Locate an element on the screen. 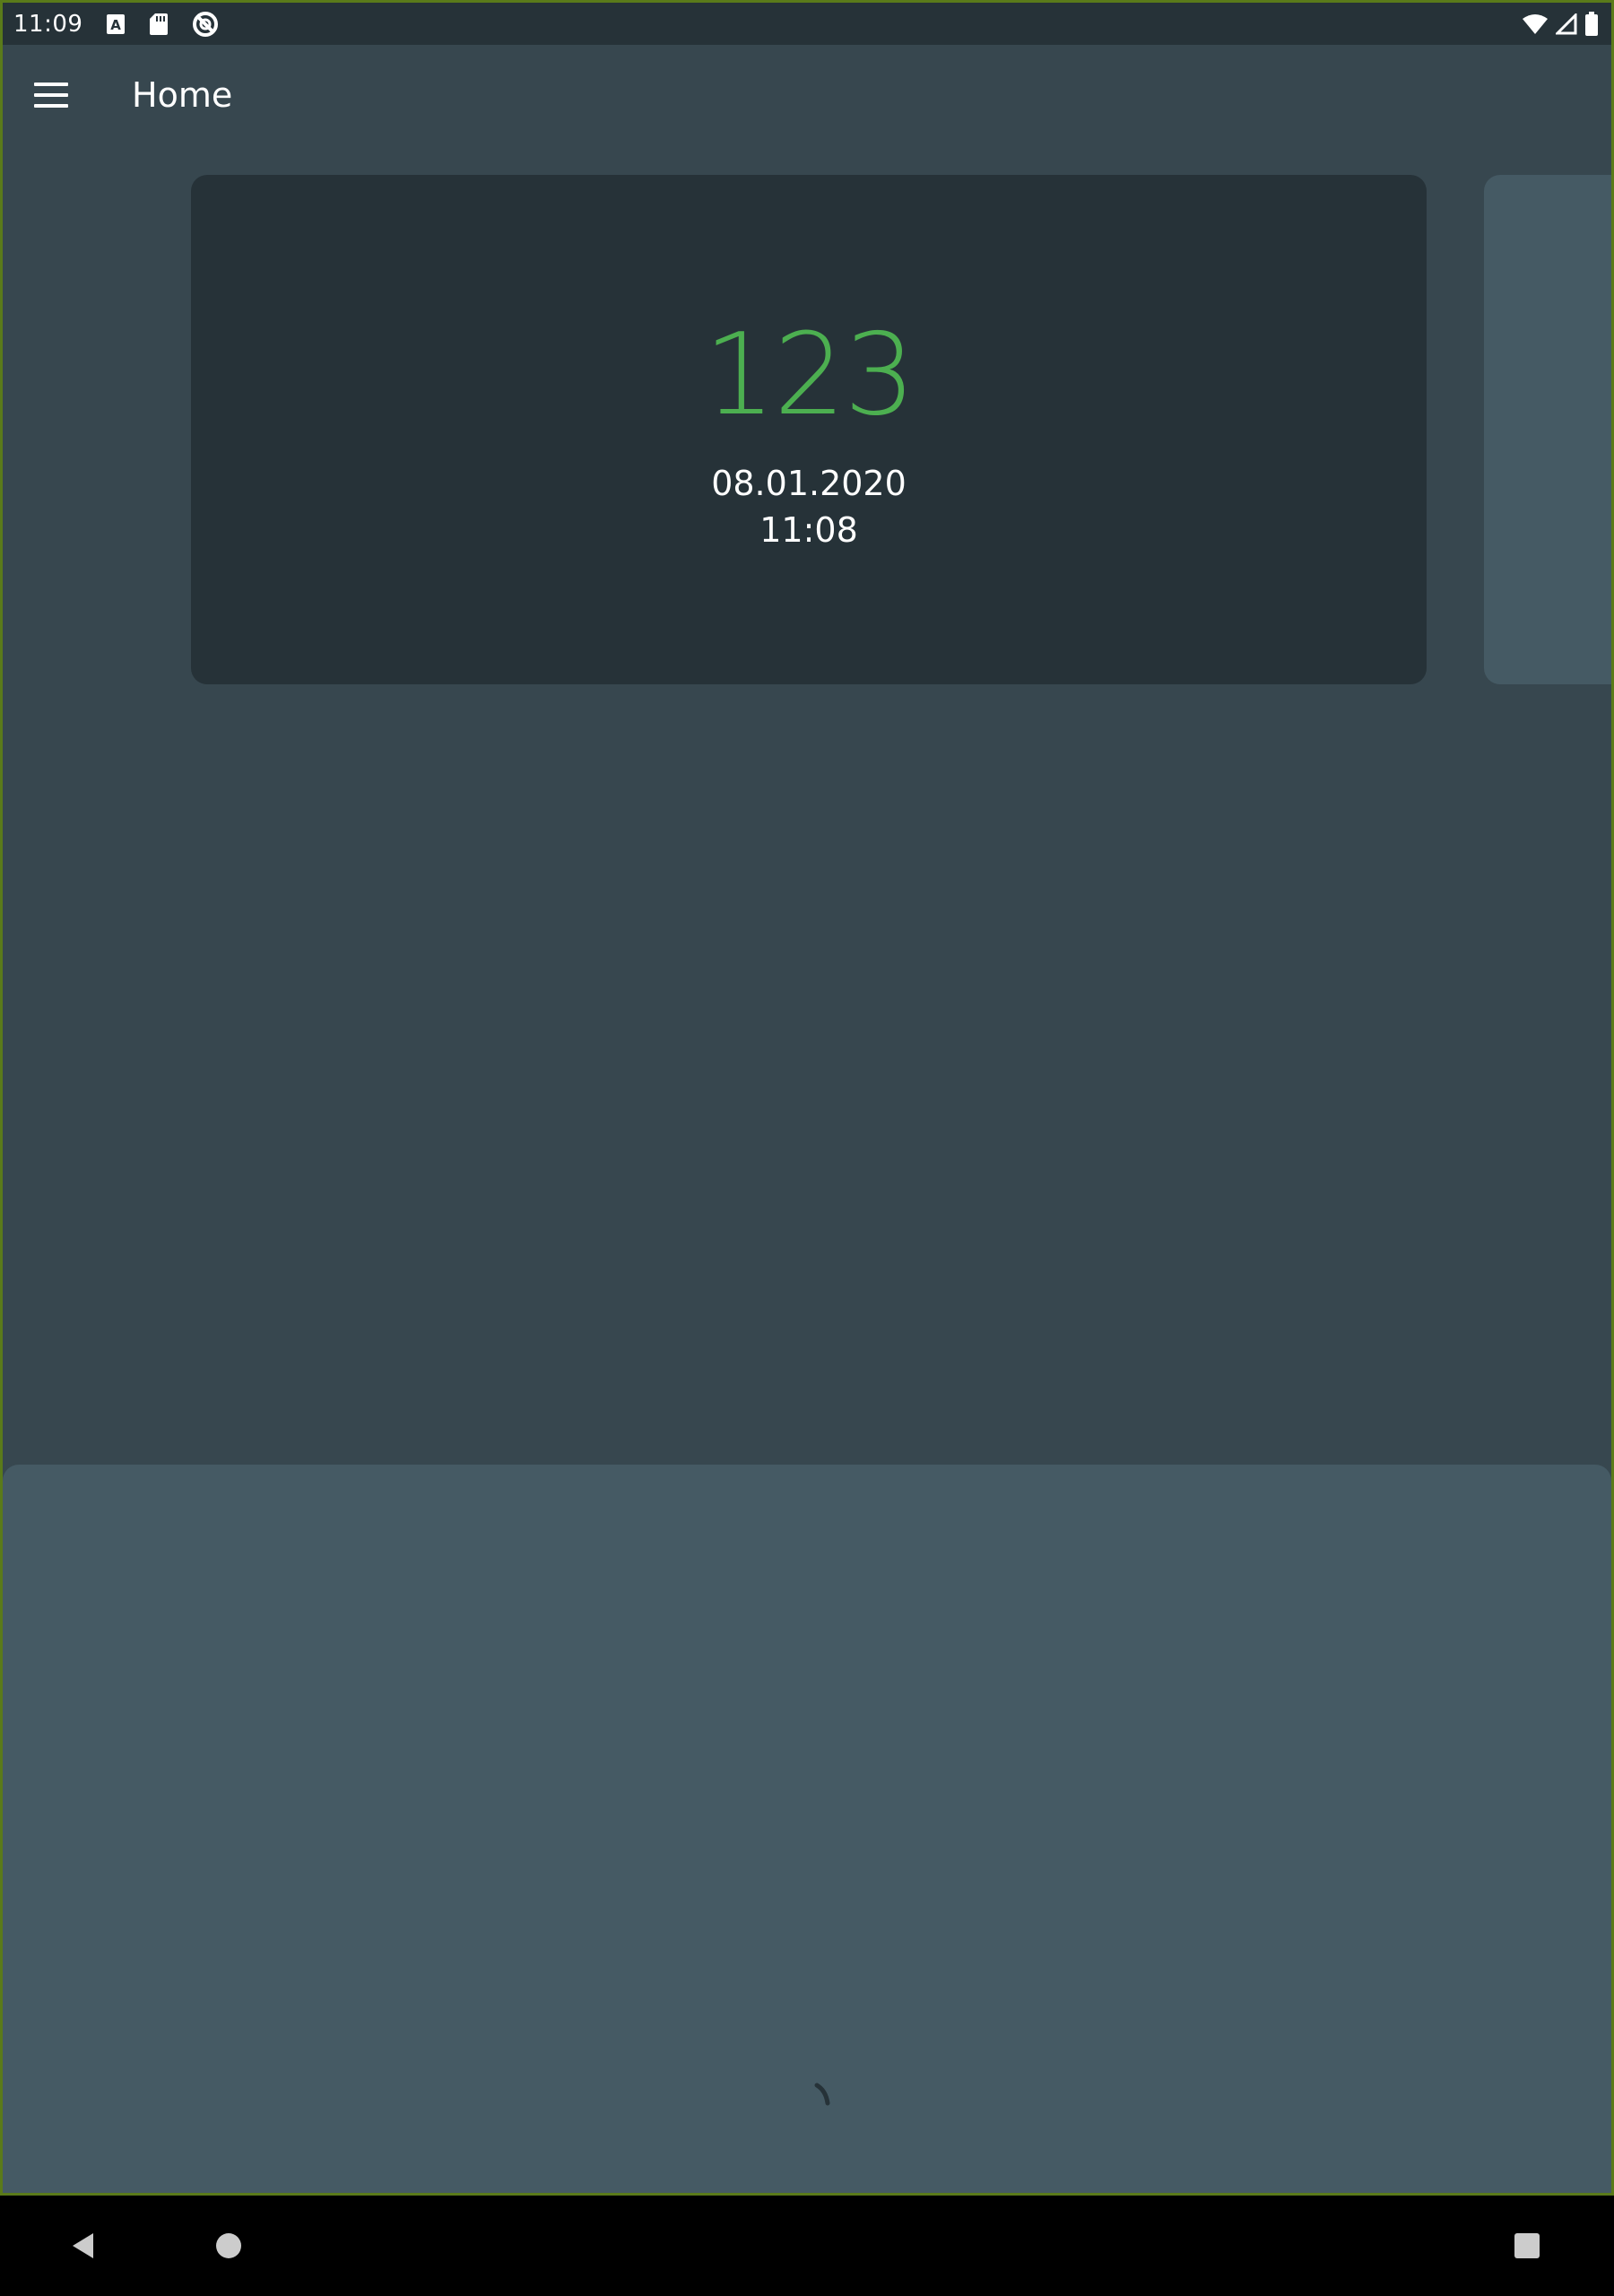 The height and width of the screenshot is (2296, 1614). battery-icon is located at coordinates (1591, 24).